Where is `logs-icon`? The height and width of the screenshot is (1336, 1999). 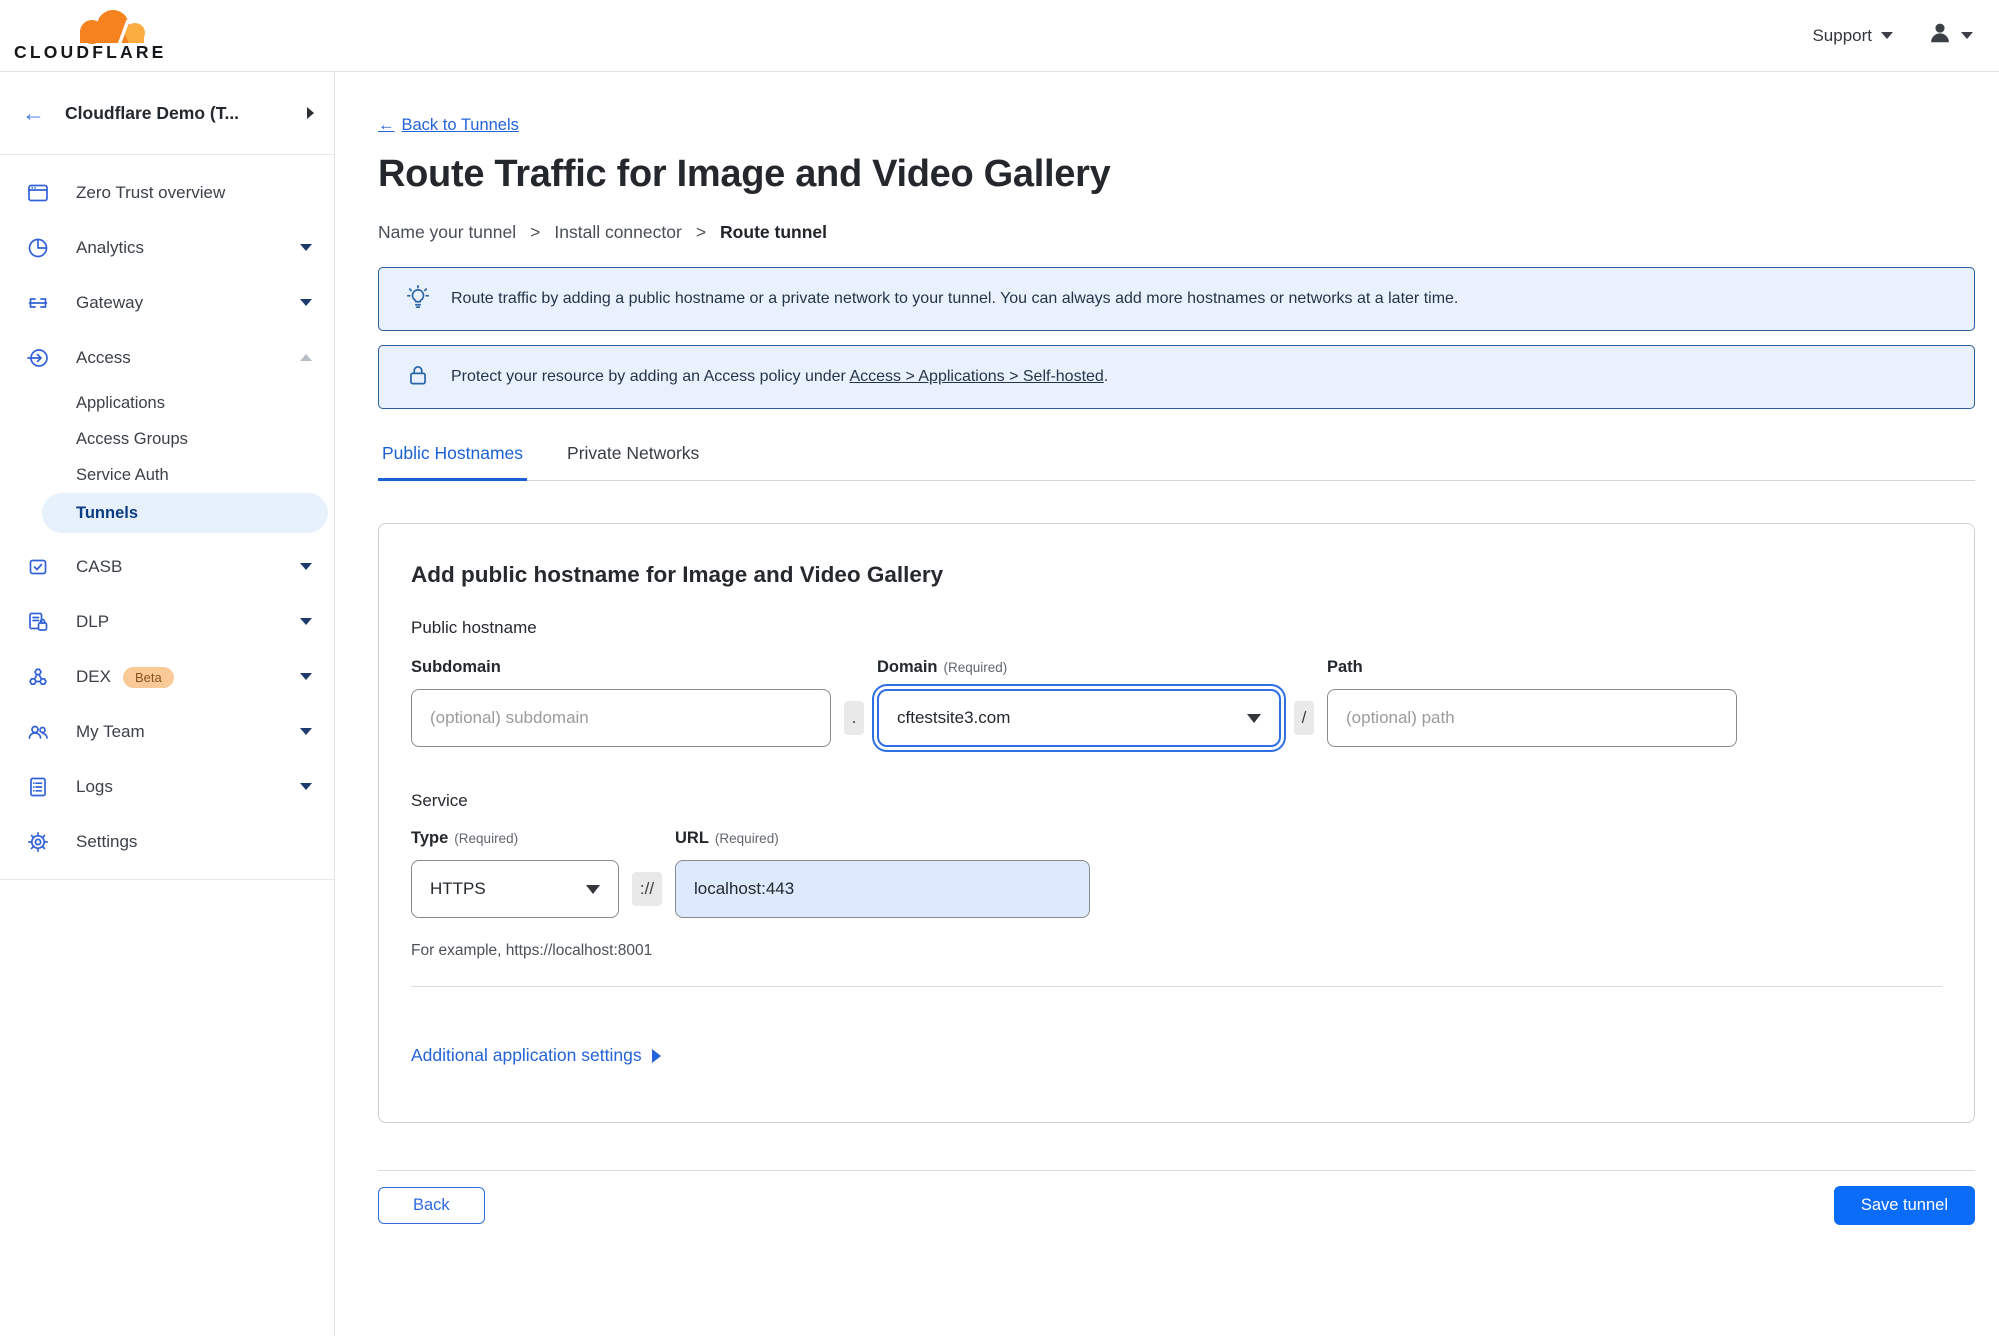
logs-icon is located at coordinates (39, 787).